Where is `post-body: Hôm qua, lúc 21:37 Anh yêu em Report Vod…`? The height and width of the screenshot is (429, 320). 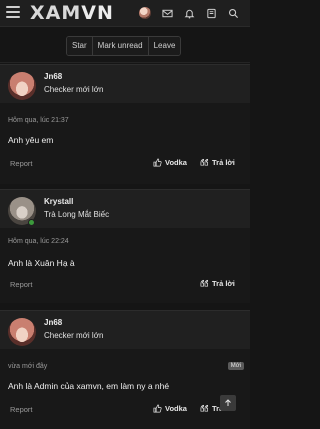
post-body: Hôm qua, lúc 21:37 Anh yêu em Report Vod… is located at coordinates (125, 143).